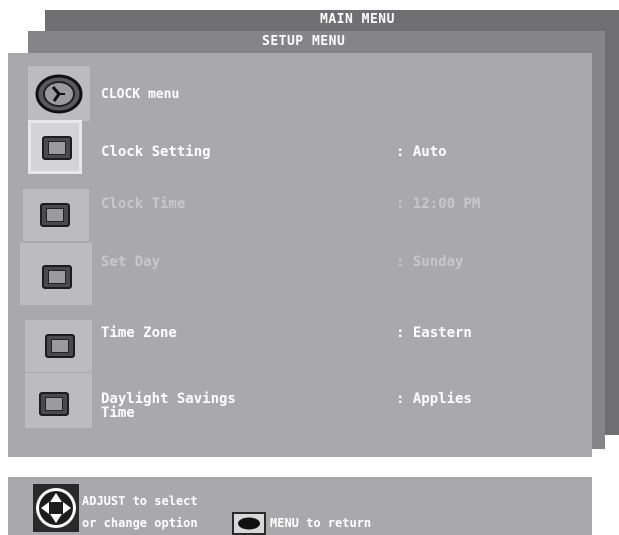 The height and width of the screenshot is (535, 619). I want to click on set-day-value: : Sunday, so click(430, 262).